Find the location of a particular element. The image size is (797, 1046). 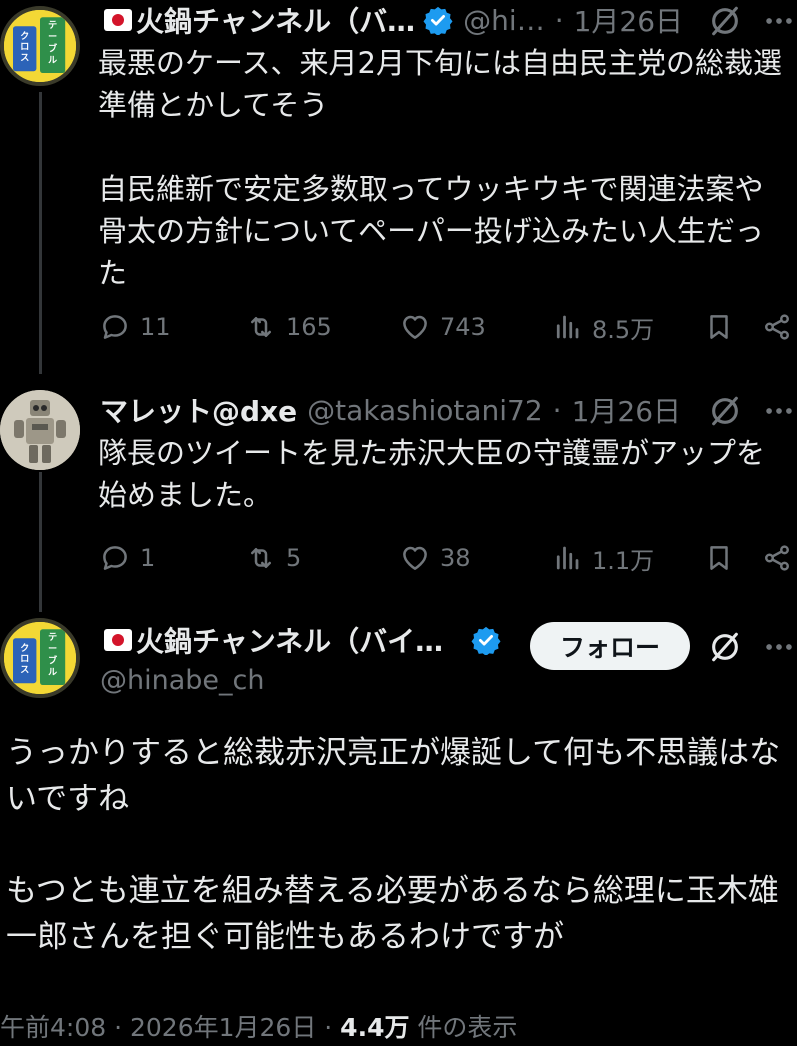

avatar is located at coordinates (40, 430).